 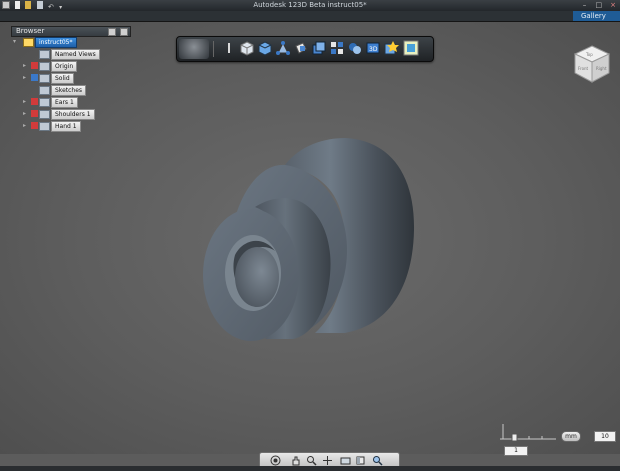 I want to click on units-button: mm, so click(x=571, y=436).